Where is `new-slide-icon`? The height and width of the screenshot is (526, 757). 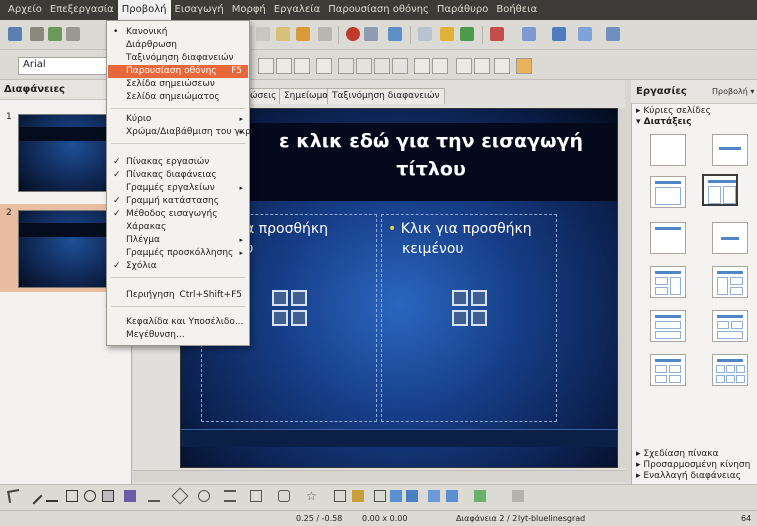
new-slide-icon is located at coordinates (585, 34).